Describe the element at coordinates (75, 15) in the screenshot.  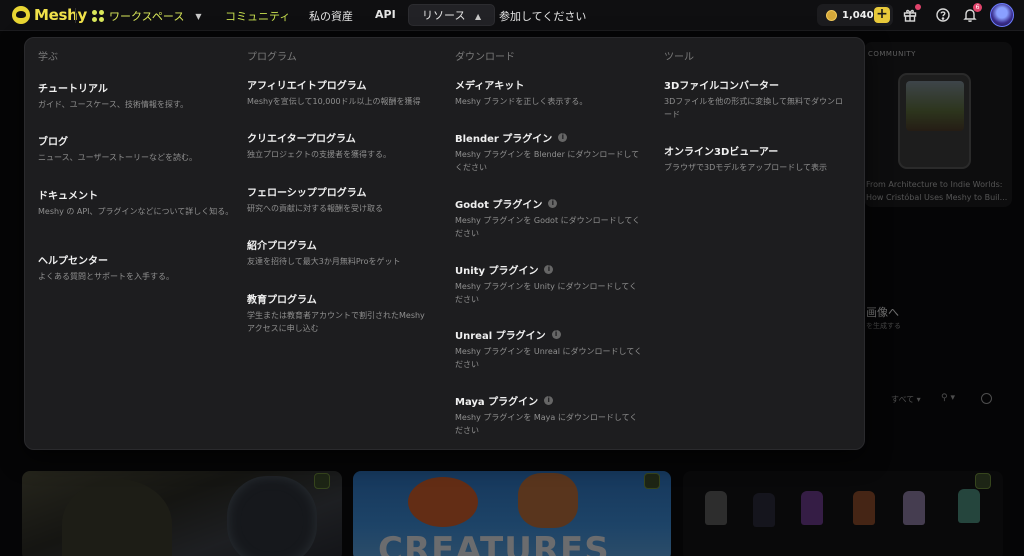
I see `nav-divider` at that location.